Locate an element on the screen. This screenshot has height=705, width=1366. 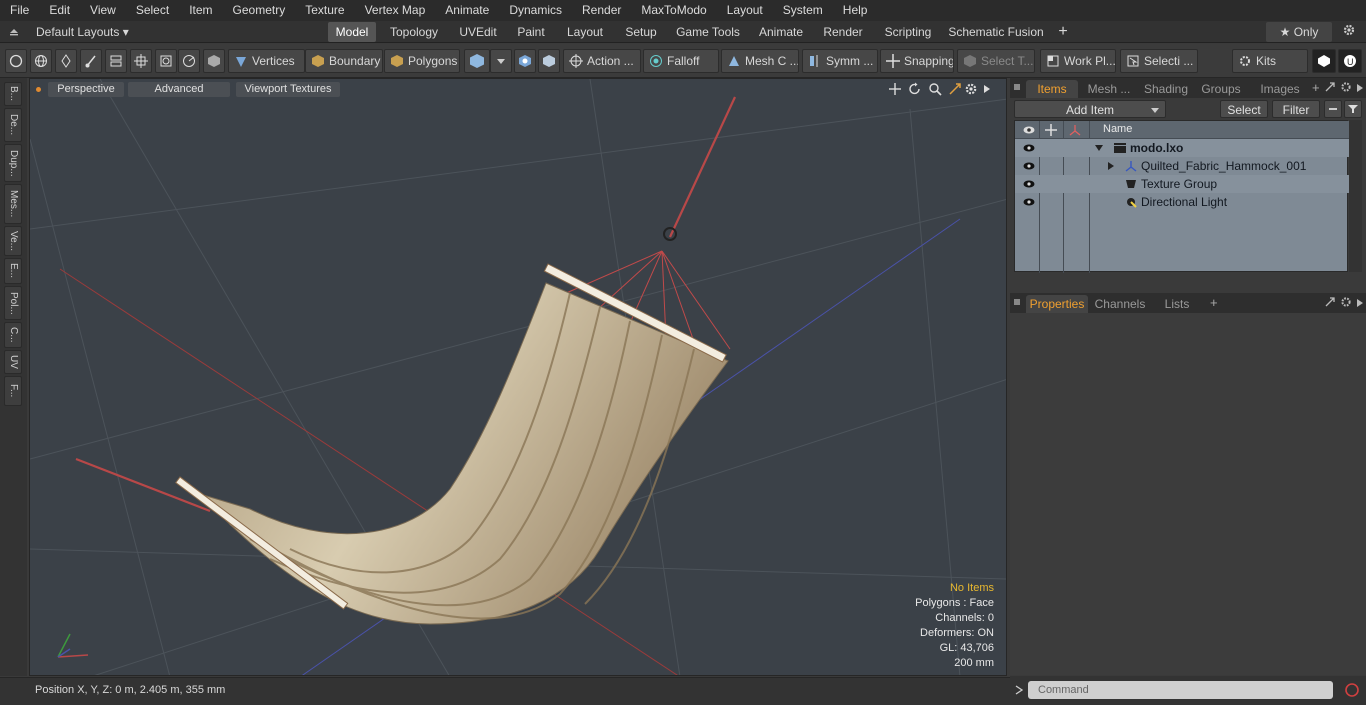
pivot-icon is located at coordinates (166, 61).